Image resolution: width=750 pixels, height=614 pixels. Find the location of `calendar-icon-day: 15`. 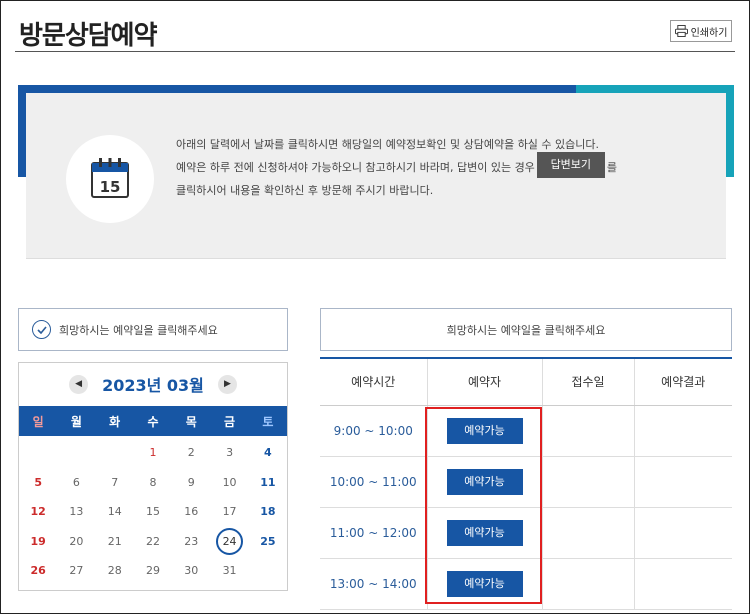

calendar-icon-day: 15 is located at coordinates (110, 187).